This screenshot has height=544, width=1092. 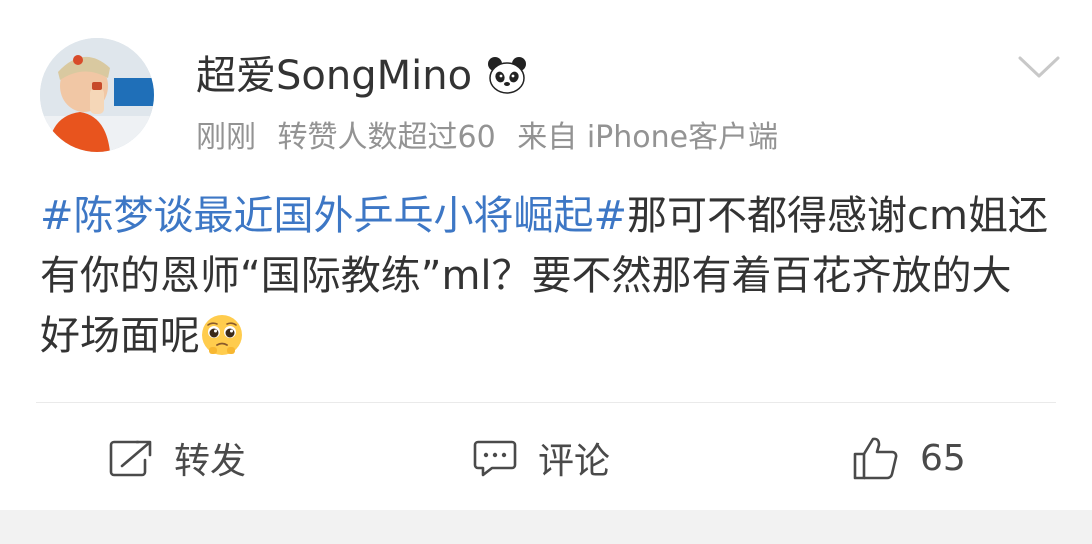 I want to click on comment-icon, so click(x=495, y=458).